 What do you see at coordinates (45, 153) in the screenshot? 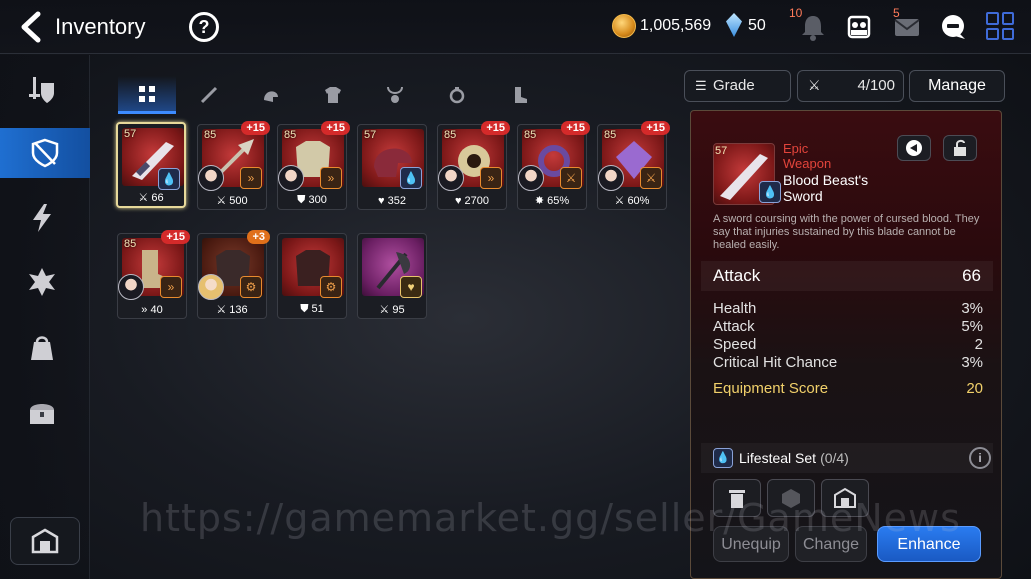
I see `sidebar-item-unequipped` at bounding box center [45, 153].